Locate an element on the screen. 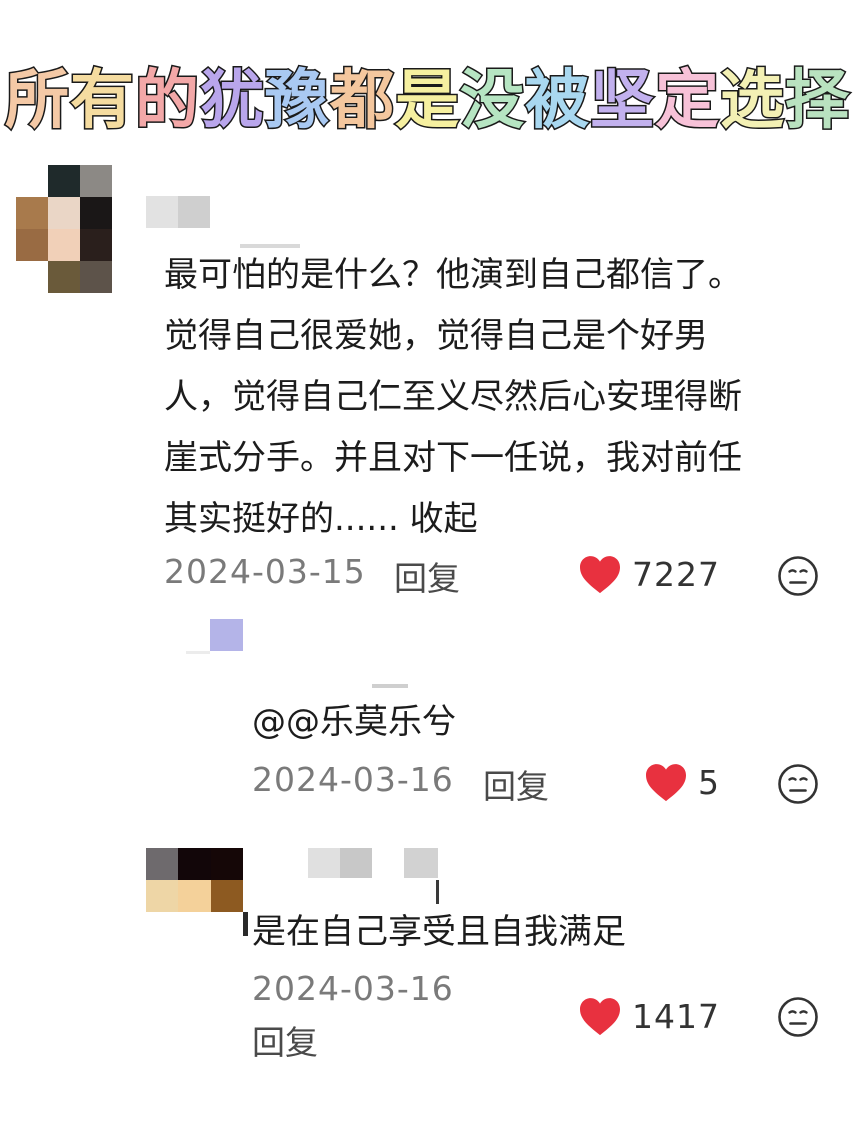  title-char: 没 is located at coordinates (492, 101).